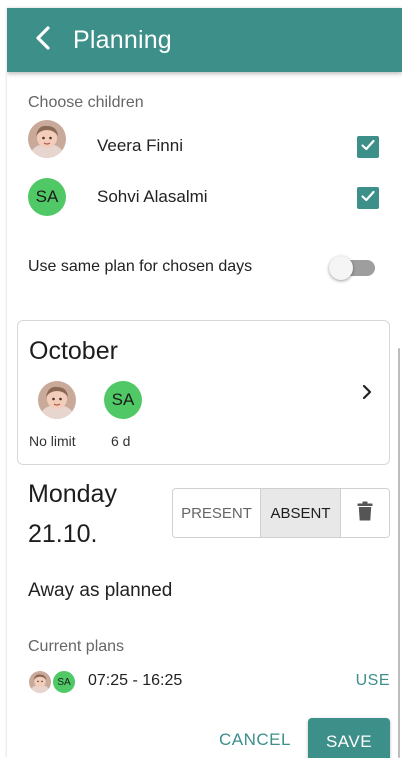  I want to click on delete-button, so click(365, 513).